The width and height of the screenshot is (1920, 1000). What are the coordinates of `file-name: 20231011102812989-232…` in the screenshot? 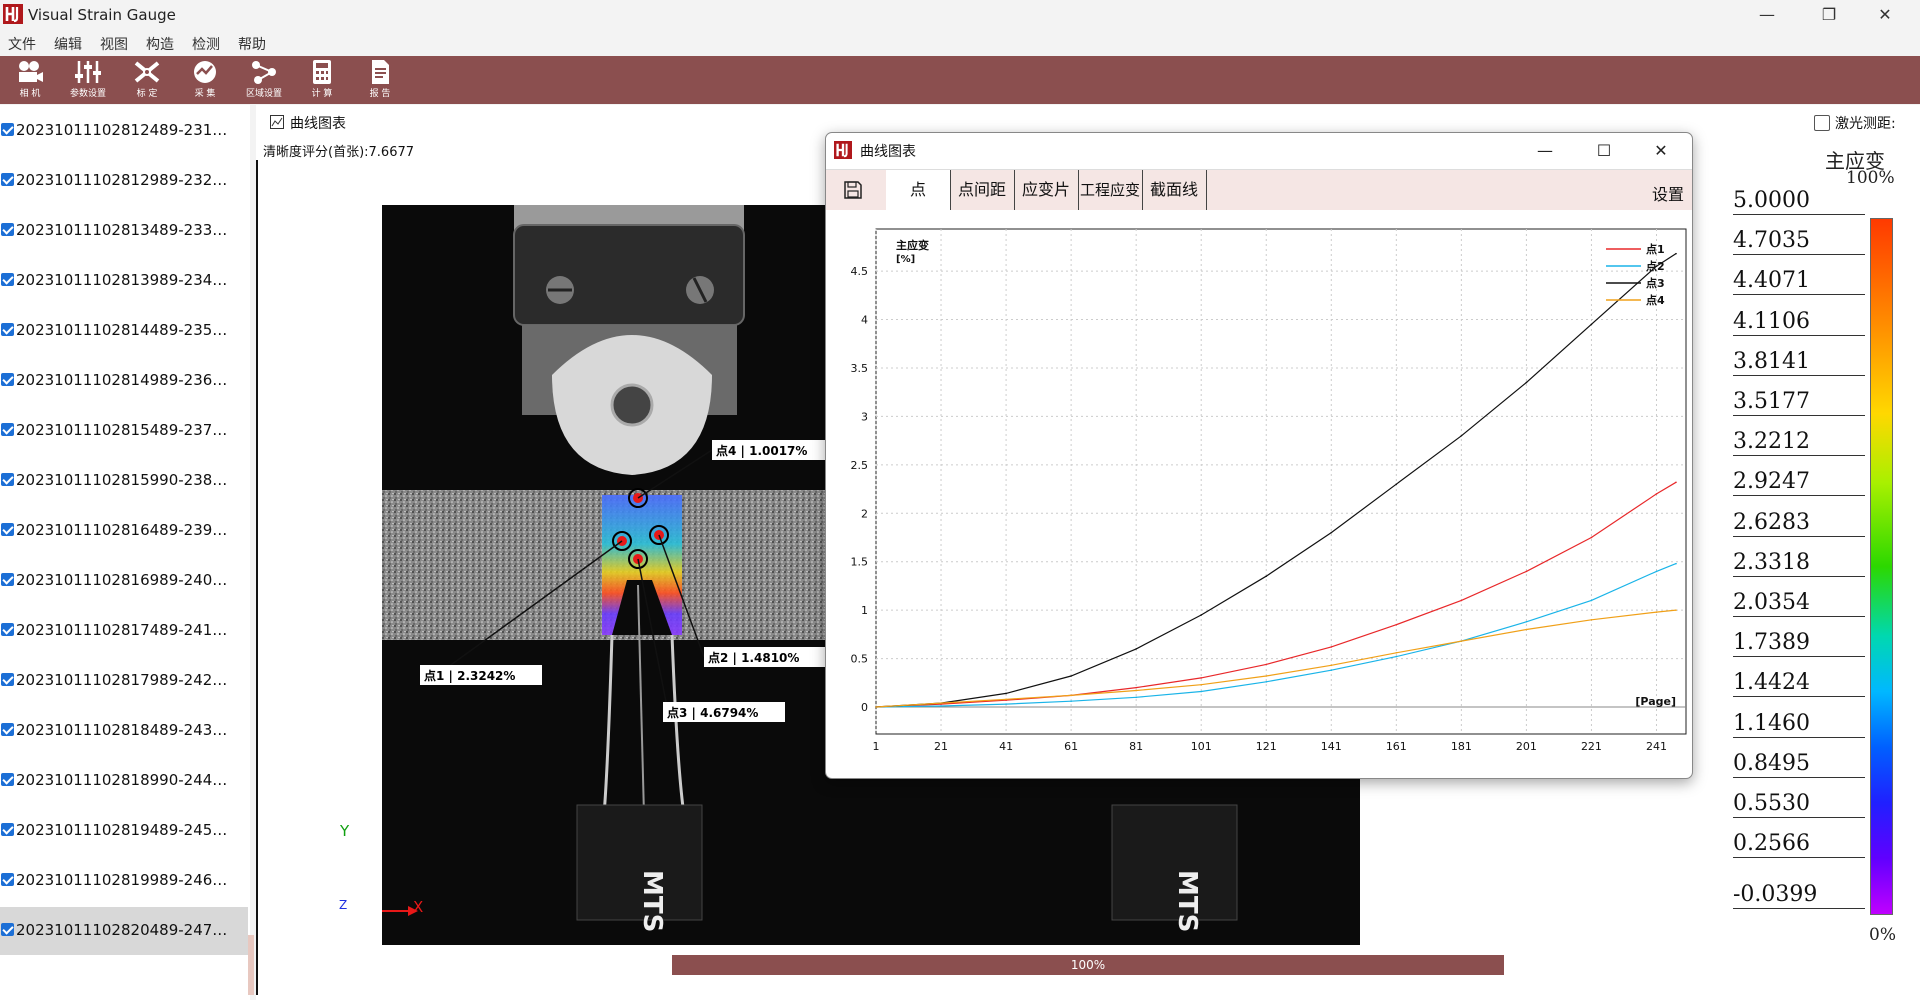 It's located at (122, 180).